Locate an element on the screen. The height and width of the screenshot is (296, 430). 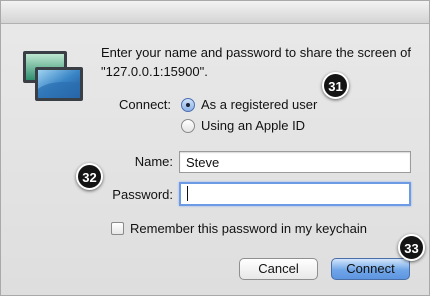
password-label: Password: is located at coordinates (142, 194).